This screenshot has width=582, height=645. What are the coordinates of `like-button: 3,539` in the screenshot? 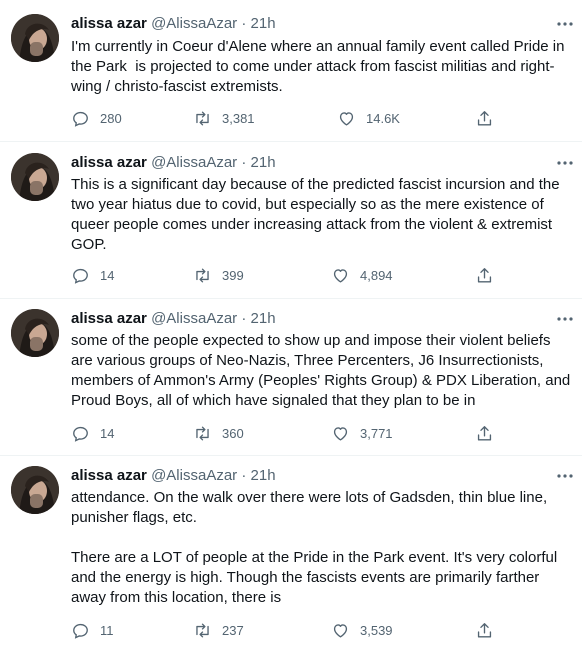 It's located at (362, 630).